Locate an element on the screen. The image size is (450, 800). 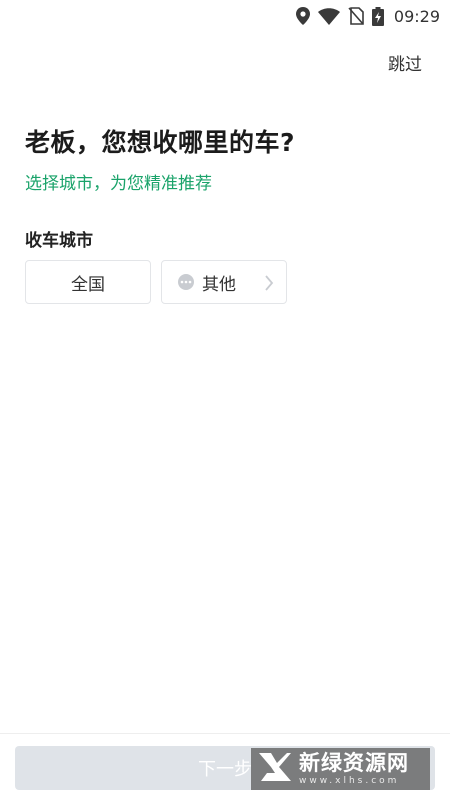
chevron-right-icon is located at coordinates (269, 285).